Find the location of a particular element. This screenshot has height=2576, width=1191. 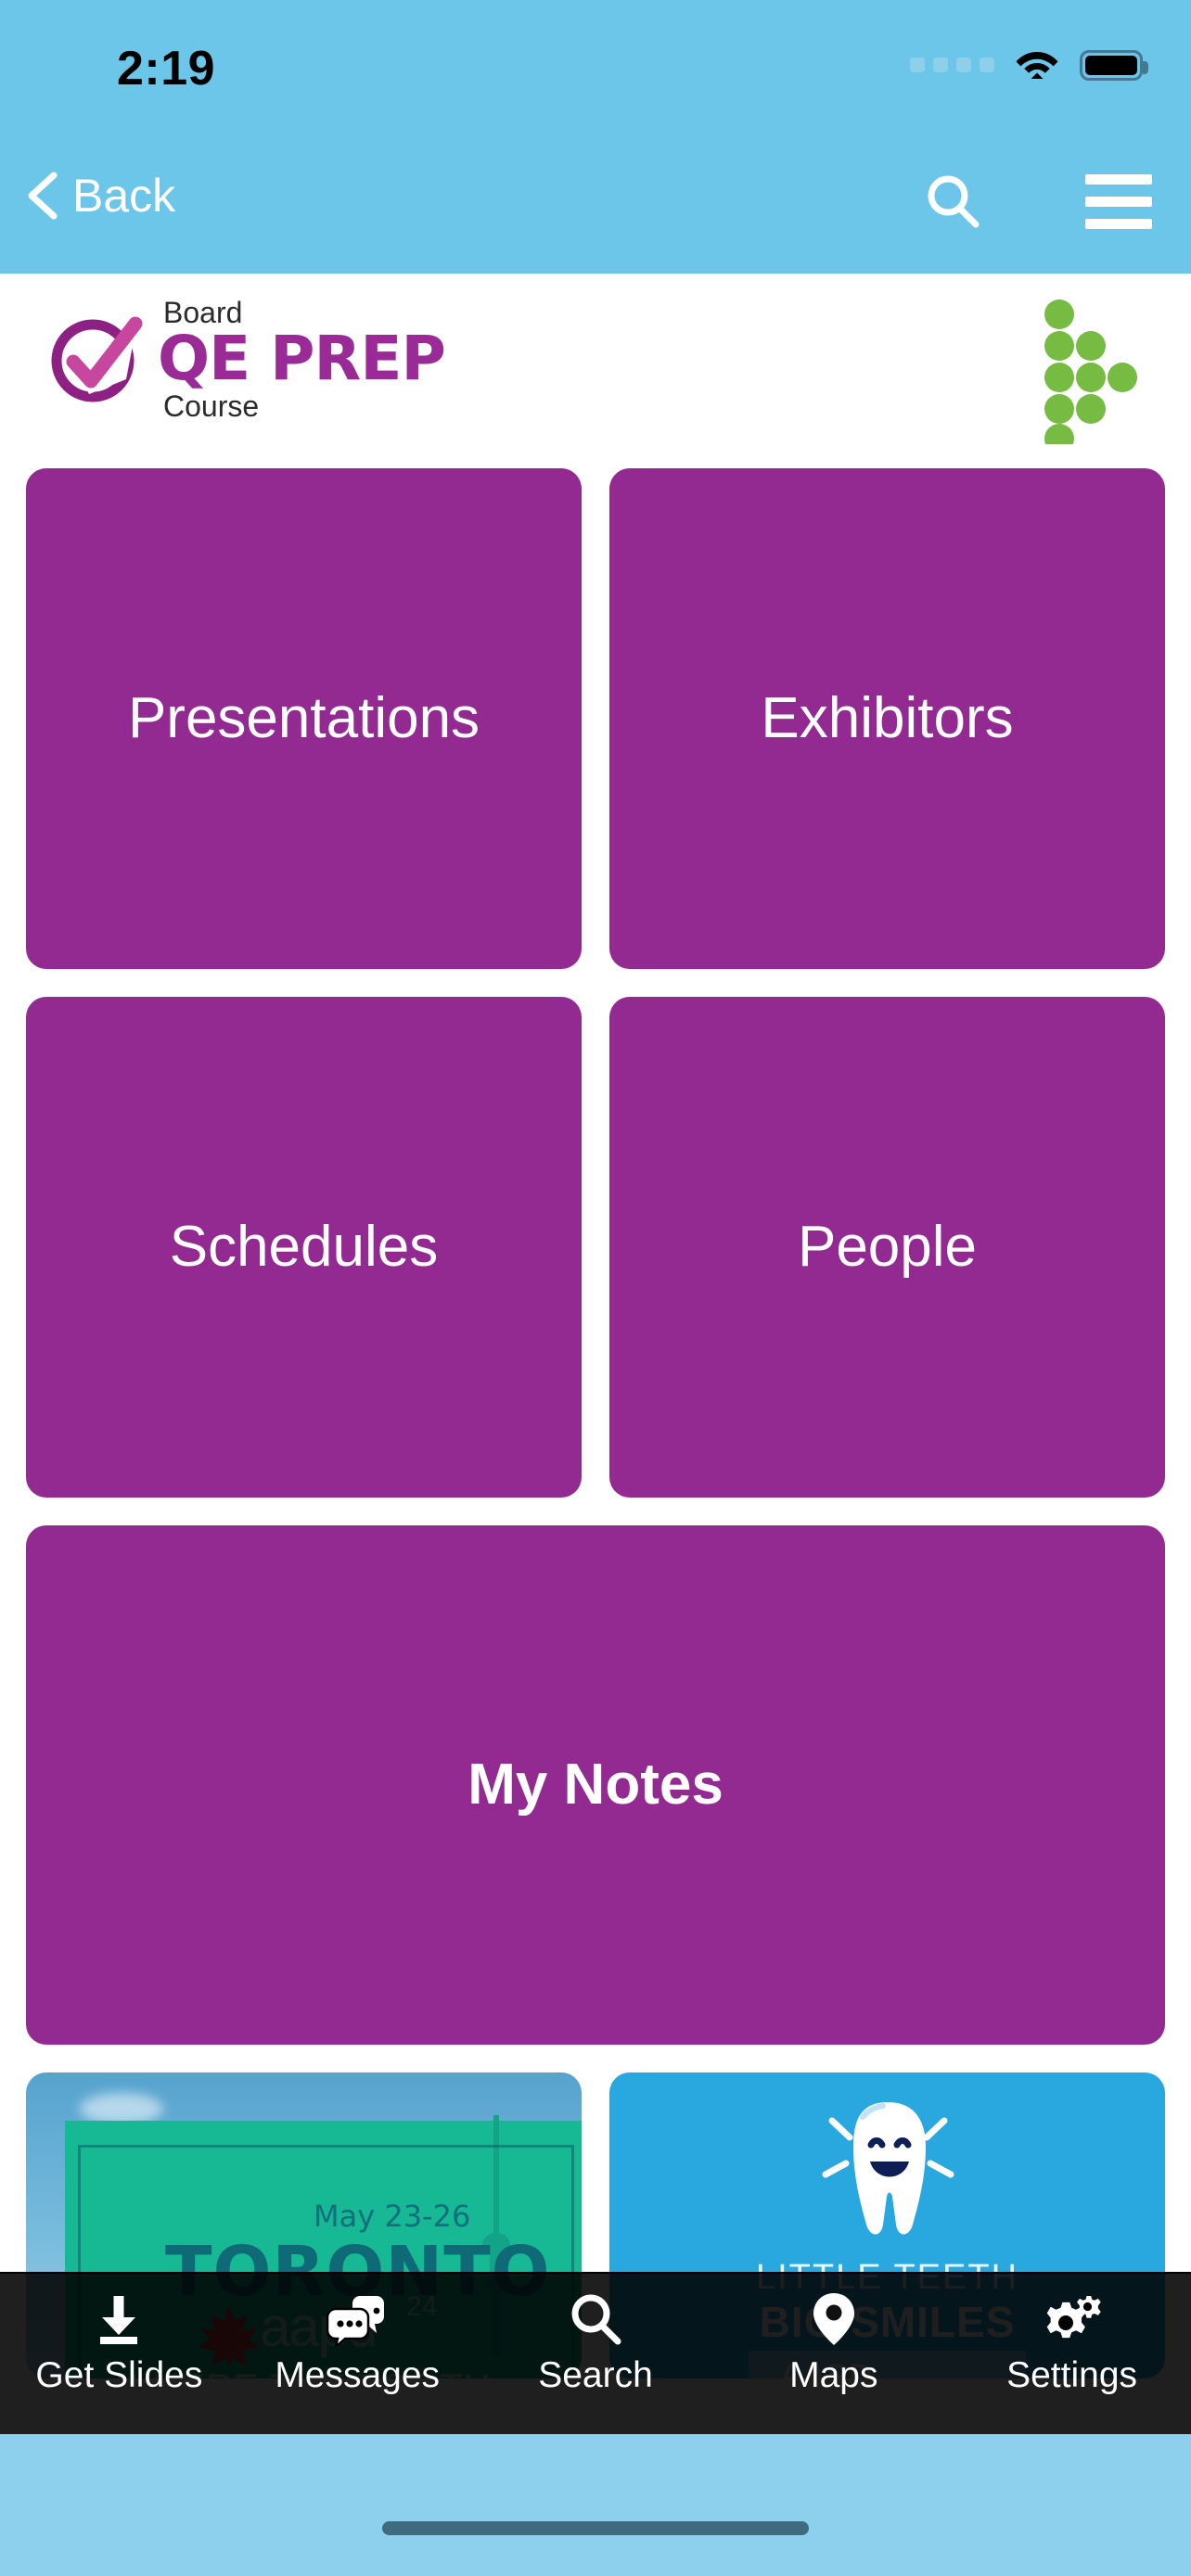

tile-label: Schedules is located at coordinates (304, 1246).